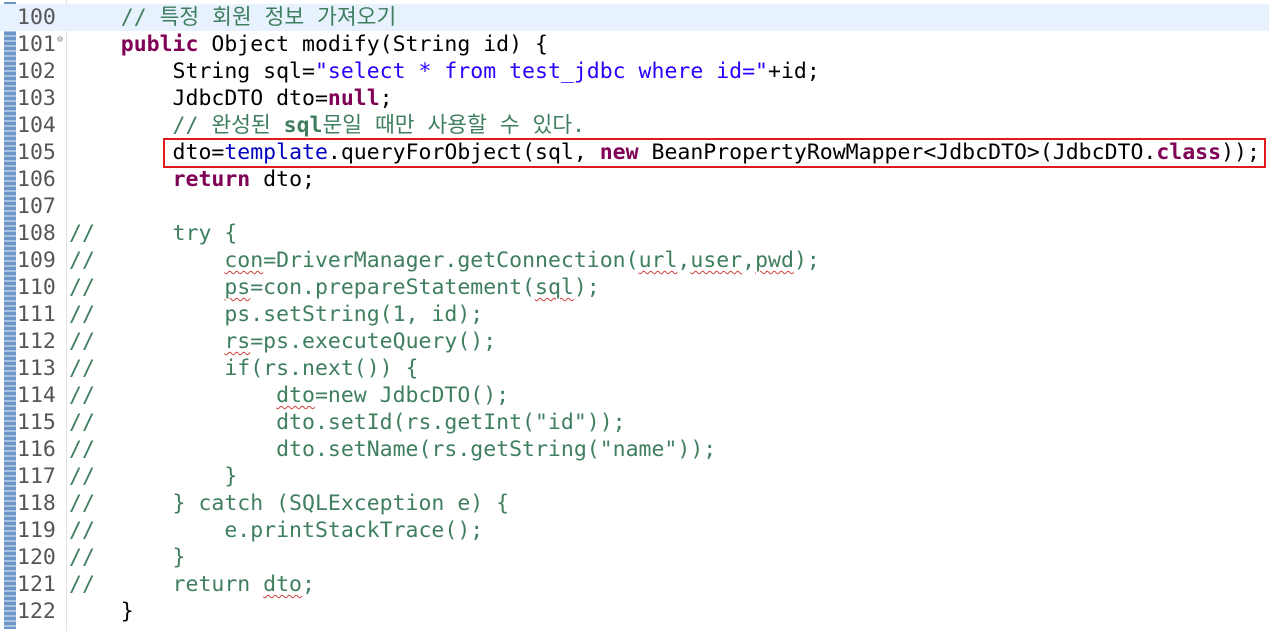  Describe the element at coordinates (36, 287) in the screenshot. I see `line-number: 110` at that location.